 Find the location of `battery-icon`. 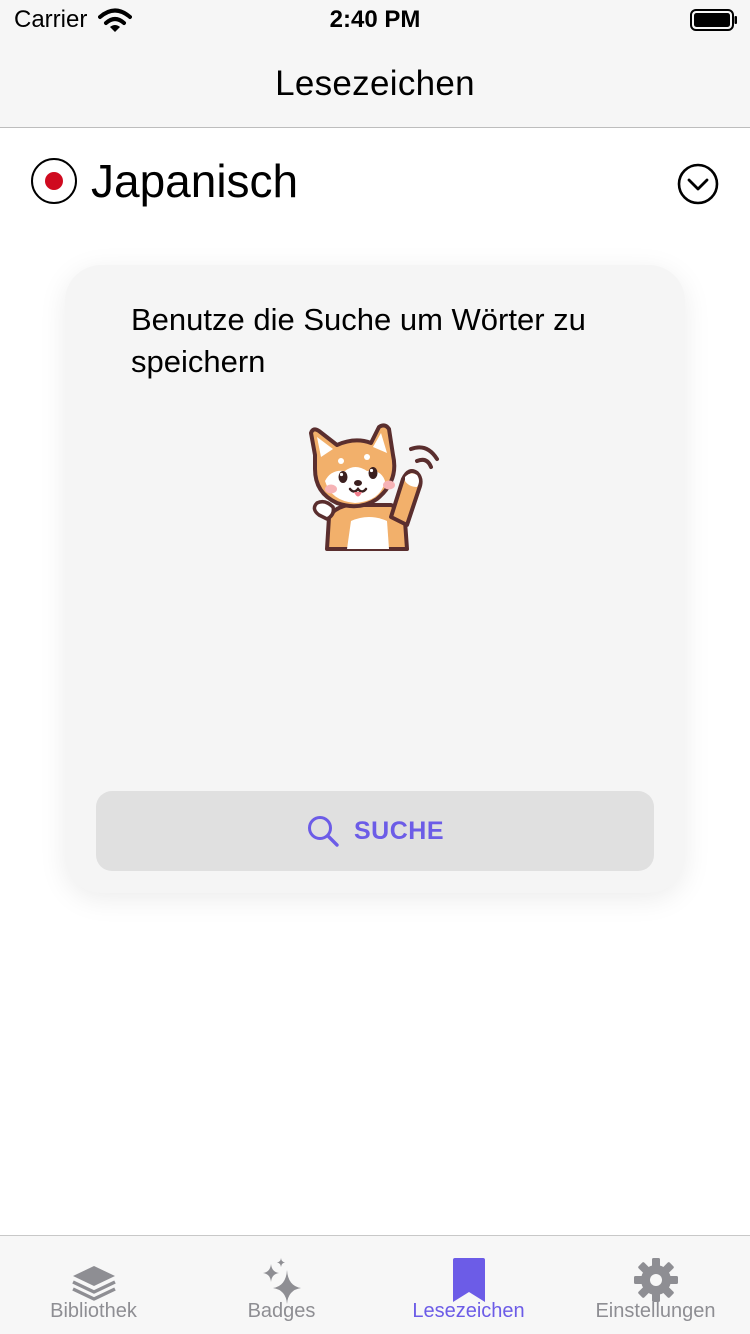

battery-icon is located at coordinates (713, 20).